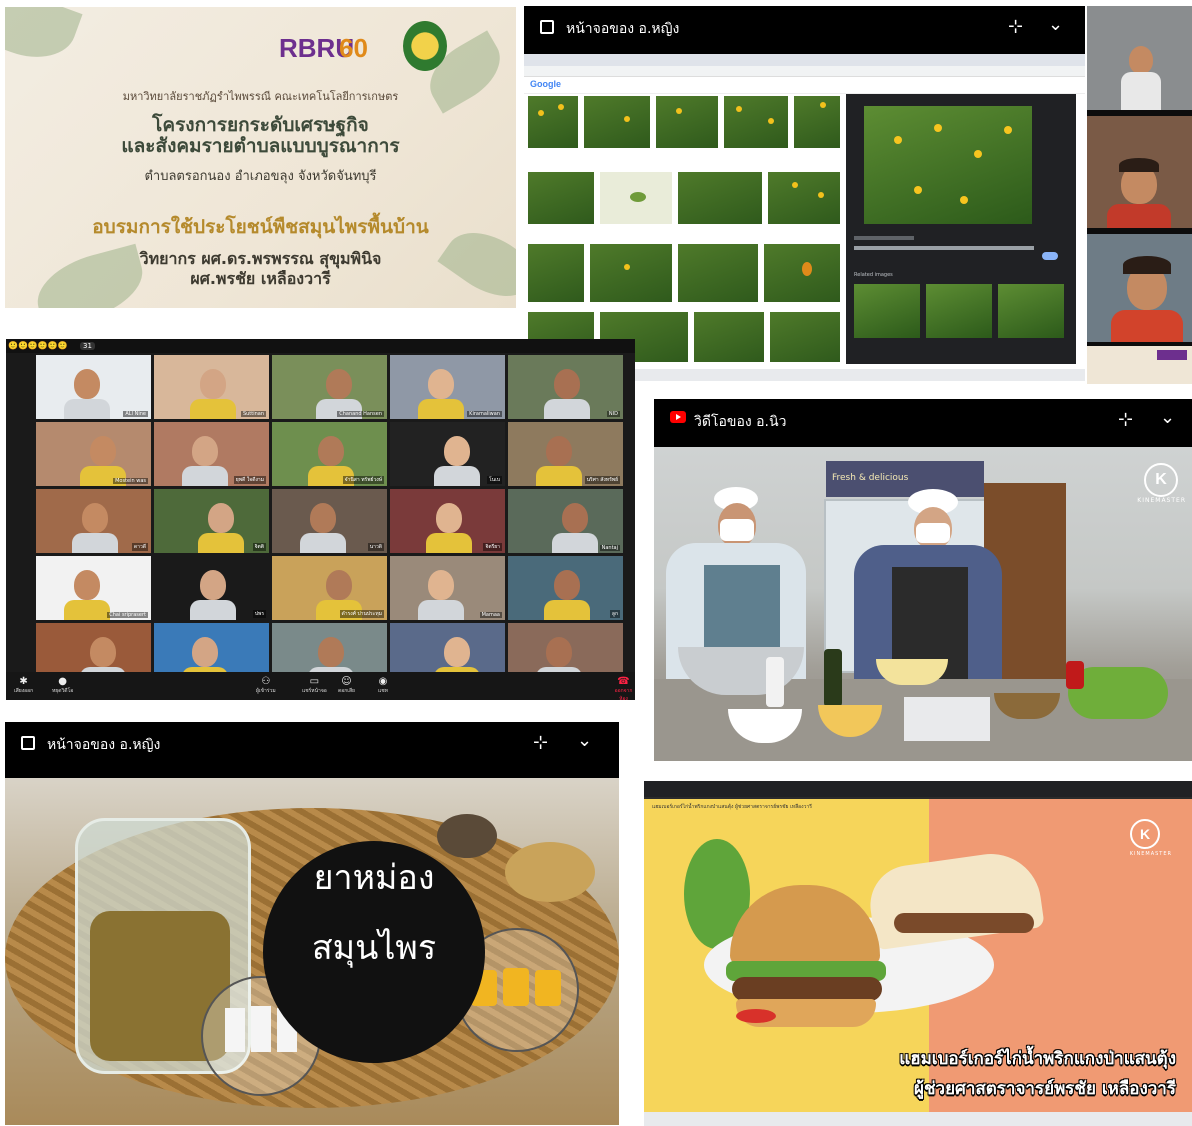 The height and width of the screenshot is (1126, 1192). Describe the element at coordinates (93, 454) in the screenshot. I see `participant-video-tile: Mostein was` at that location.